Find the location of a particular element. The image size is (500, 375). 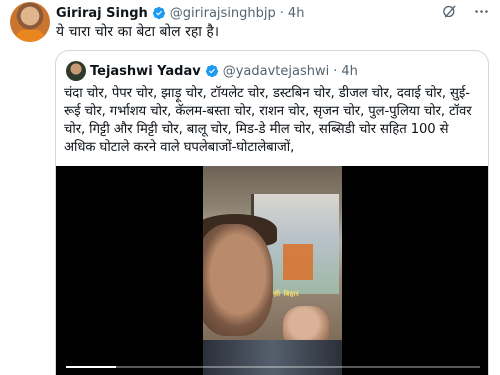

quoted-author-handle: @yadavtejashwi is located at coordinates (276, 71).